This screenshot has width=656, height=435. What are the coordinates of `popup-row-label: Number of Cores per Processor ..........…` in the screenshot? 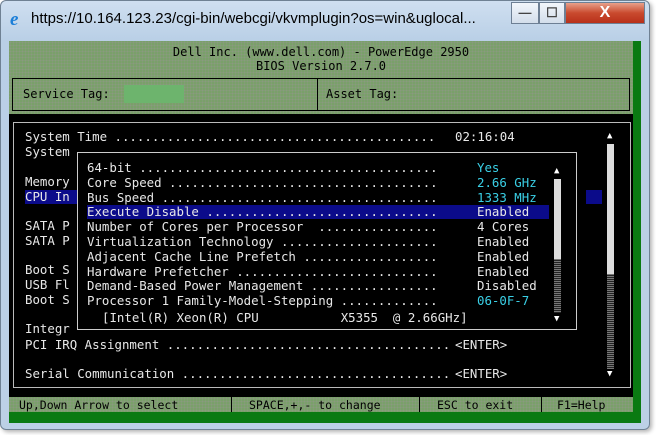 It's located at (282, 227).